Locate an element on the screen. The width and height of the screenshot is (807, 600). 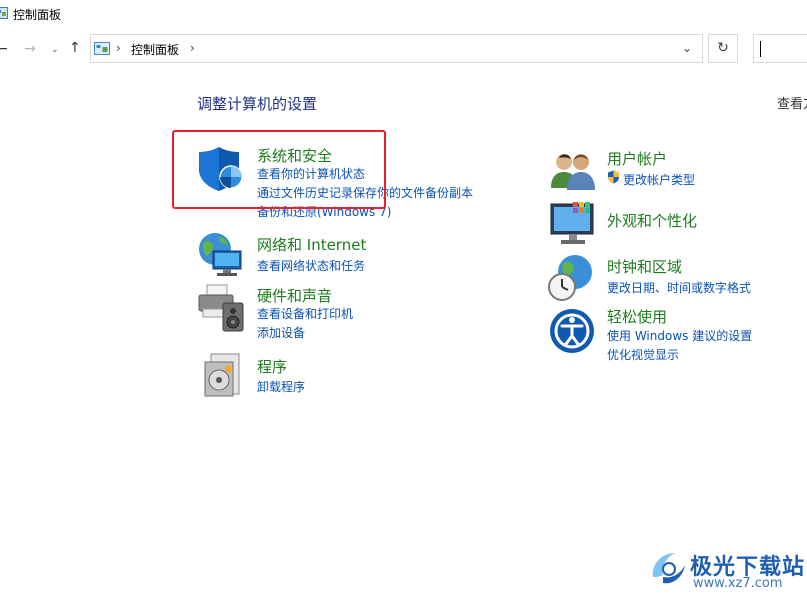
up-button: ↑ is located at coordinates (75, 48).